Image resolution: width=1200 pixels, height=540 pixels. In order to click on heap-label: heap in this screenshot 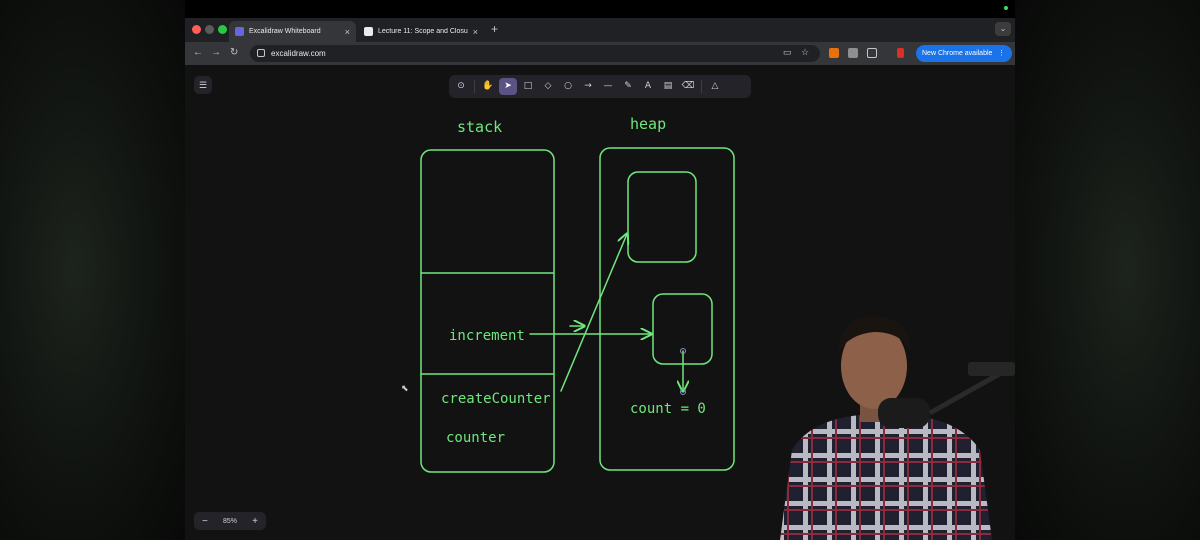, I will do `click(648, 124)`.